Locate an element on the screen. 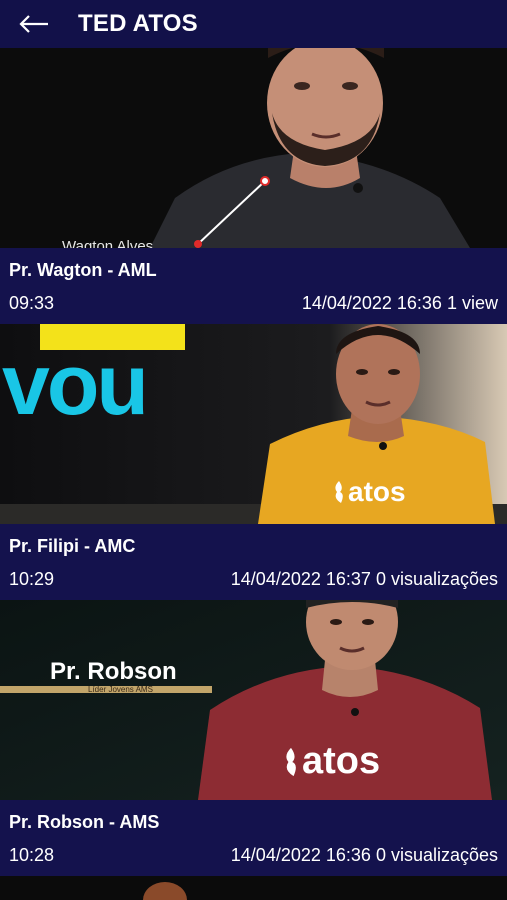 The image size is (507, 900). video-date: 14/04/2022 16:37 is located at coordinates (300, 579).